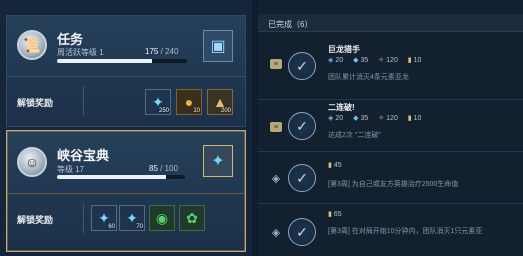 The height and width of the screenshot is (256, 523). What do you see at coordinates (32, 162) in the screenshot?
I see `valley-emblem-icon: ☺` at bounding box center [32, 162].